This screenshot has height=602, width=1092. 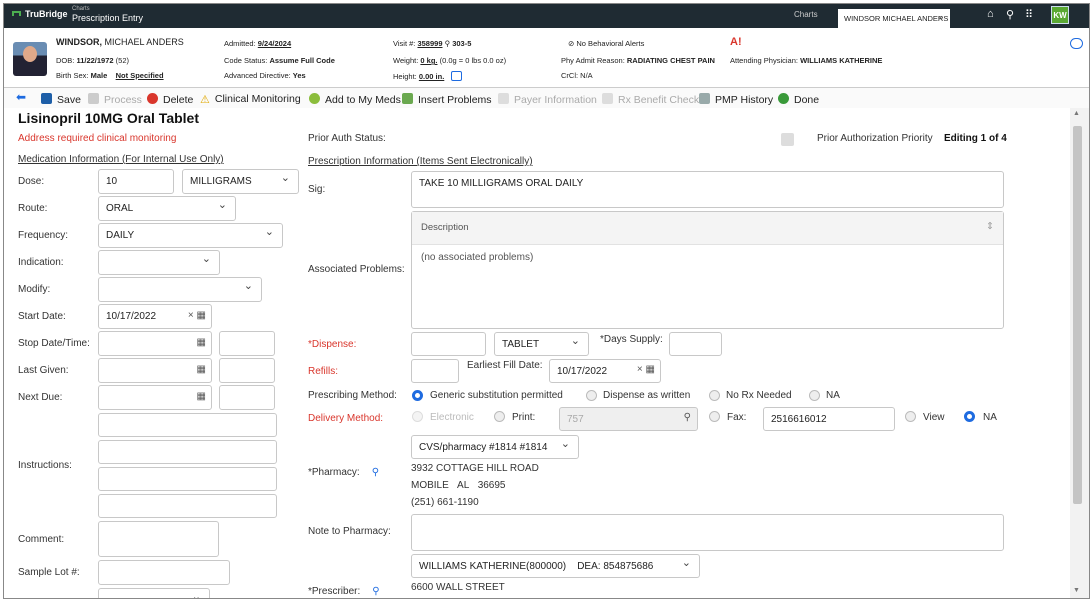 What do you see at coordinates (541, 344) in the screenshot?
I see `dispense-unit-select: TABLET` at bounding box center [541, 344].